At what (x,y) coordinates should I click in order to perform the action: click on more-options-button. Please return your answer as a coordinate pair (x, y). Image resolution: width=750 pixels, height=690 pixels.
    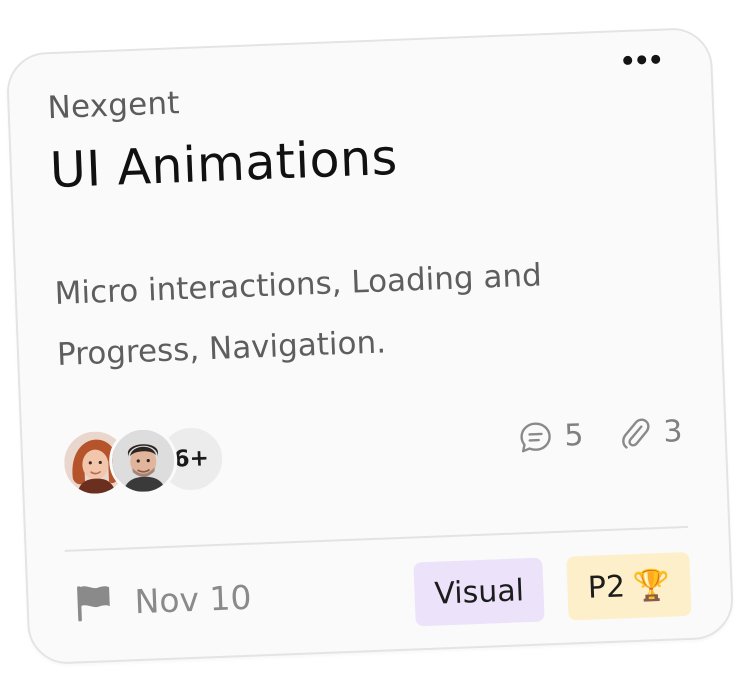
    Looking at the image, I should click on (641, 59).